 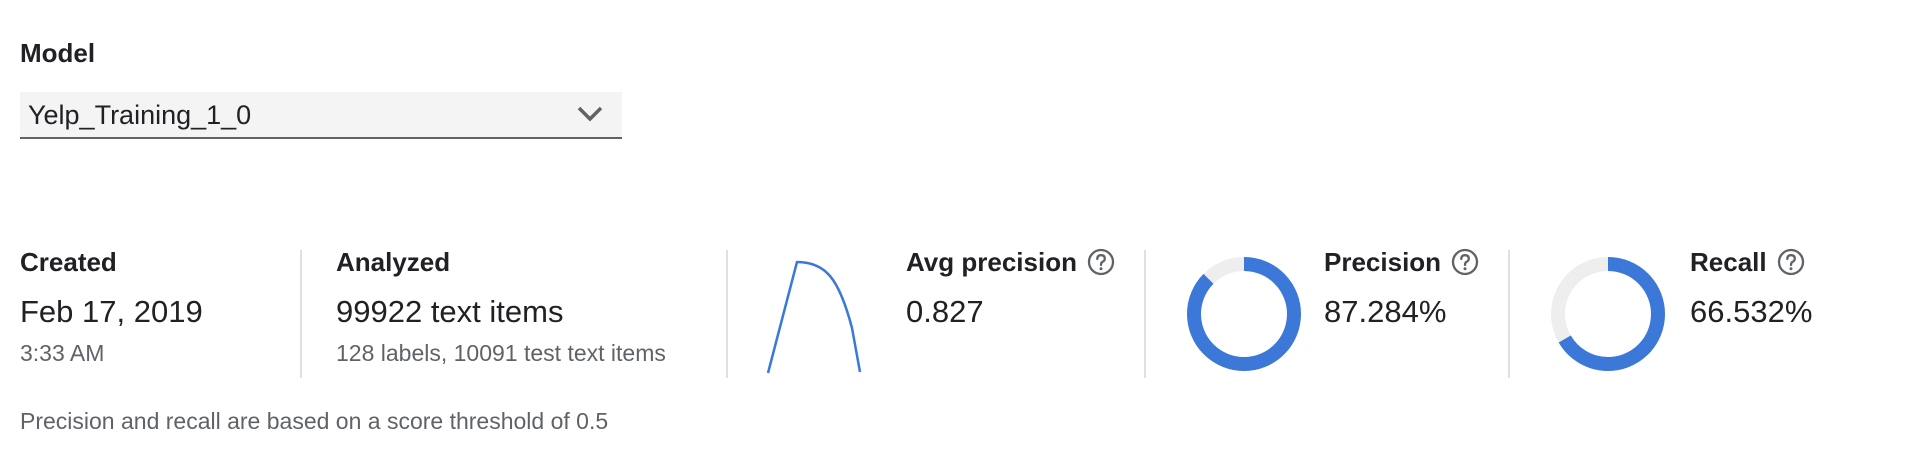 I want to click on analyzed-details: 128 labels, 10091 test text items, so click(x=501, y=353).